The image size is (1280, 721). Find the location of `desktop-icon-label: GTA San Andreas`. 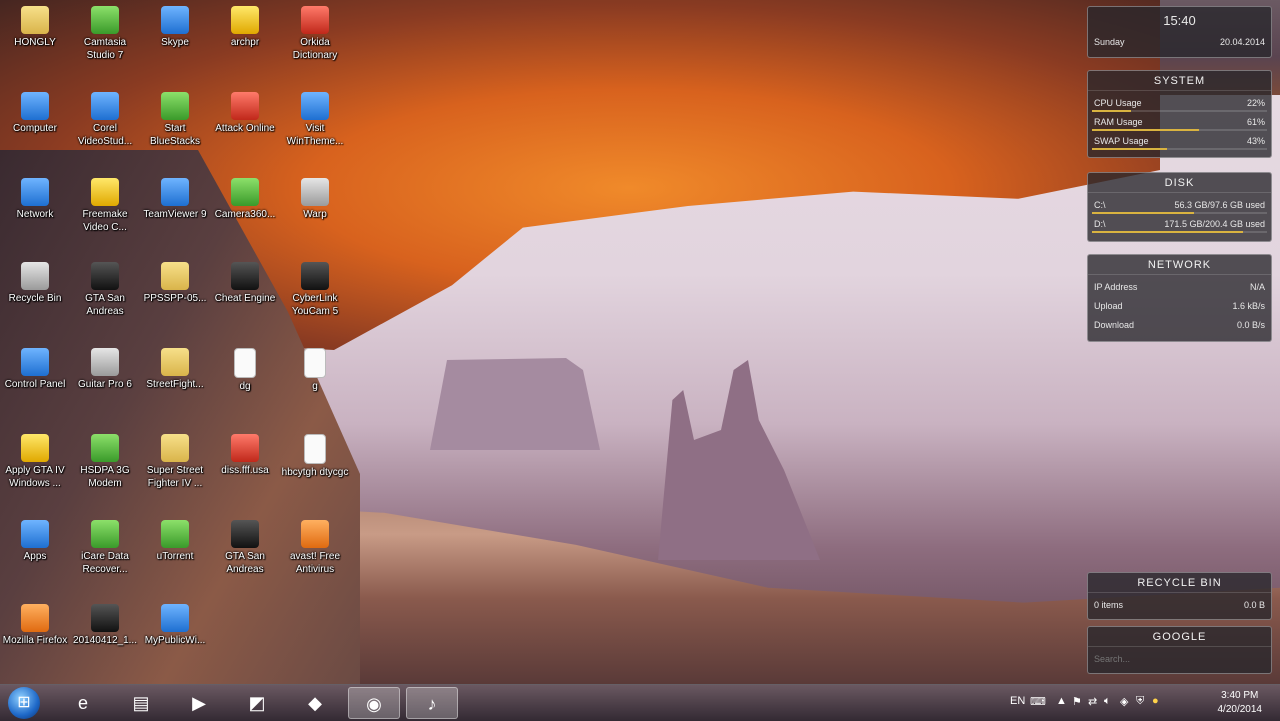

desktop-icon-label: GTA San Andreas is located at coordinates (245, 563).